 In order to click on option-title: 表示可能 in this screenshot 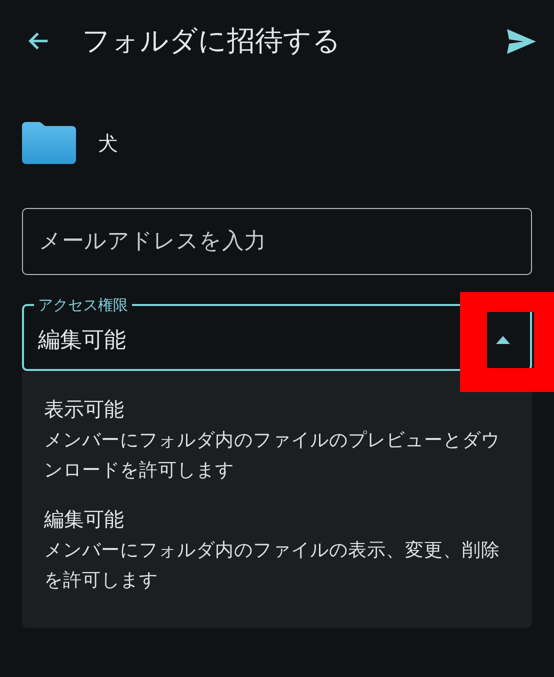, I will do `click(84, 409)`.